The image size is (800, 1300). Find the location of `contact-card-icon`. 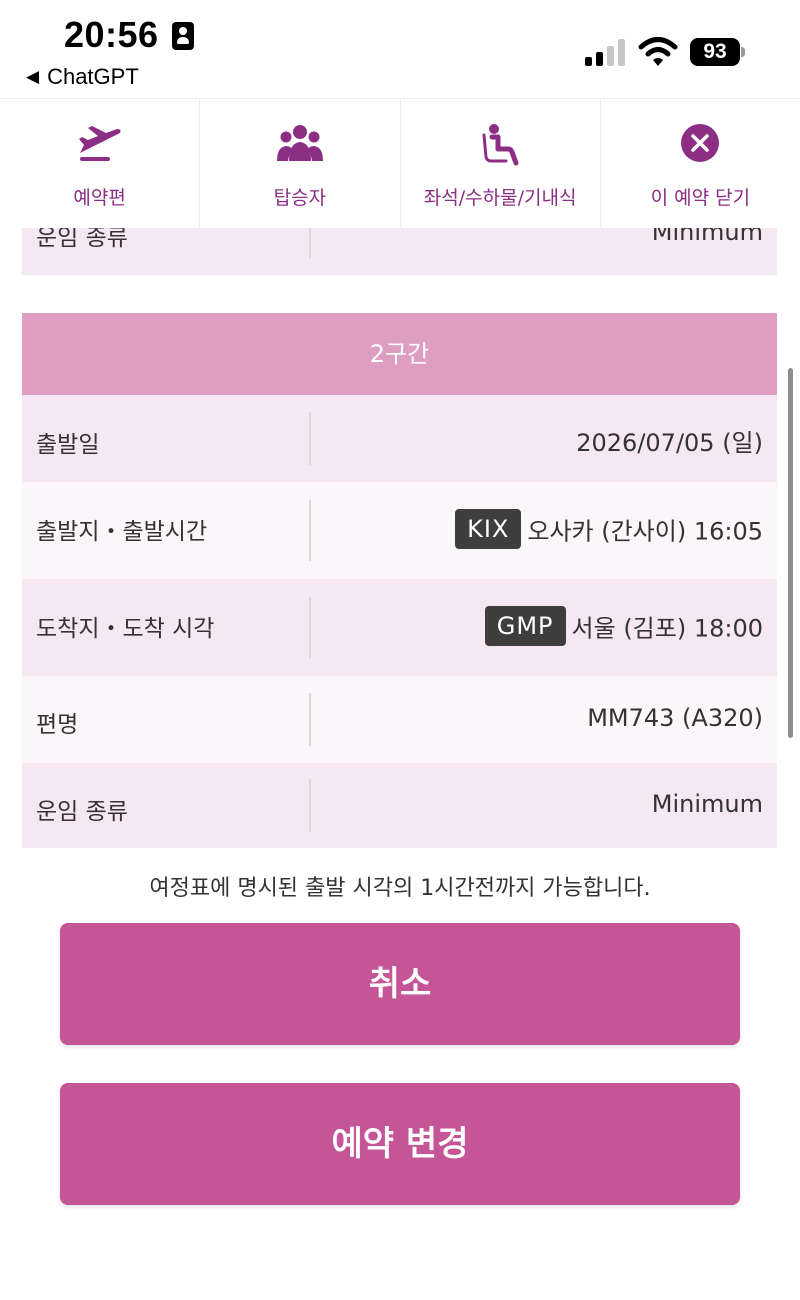

contact-card-icon is located at coordinates (183, 36).